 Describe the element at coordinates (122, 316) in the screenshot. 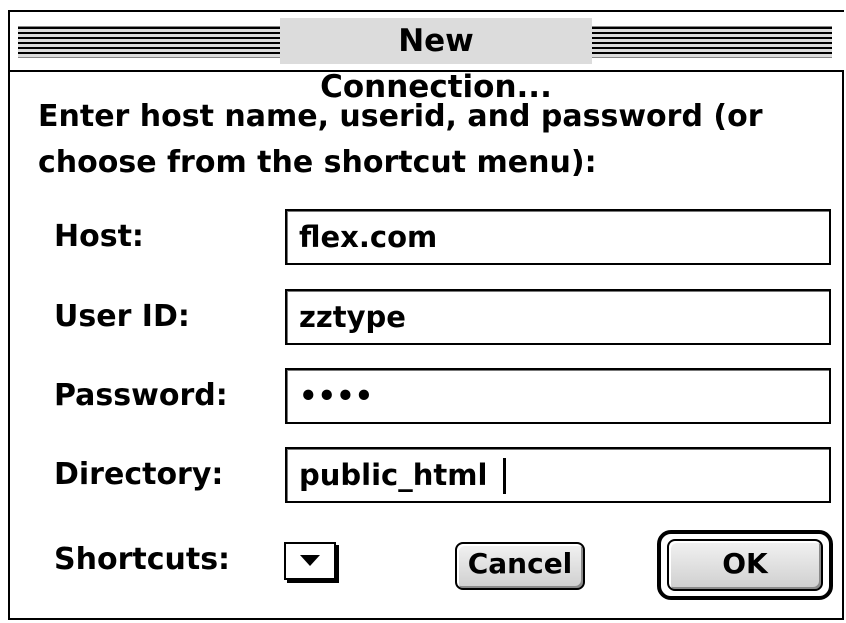

I see `user-id-label: User ID:` at that location.